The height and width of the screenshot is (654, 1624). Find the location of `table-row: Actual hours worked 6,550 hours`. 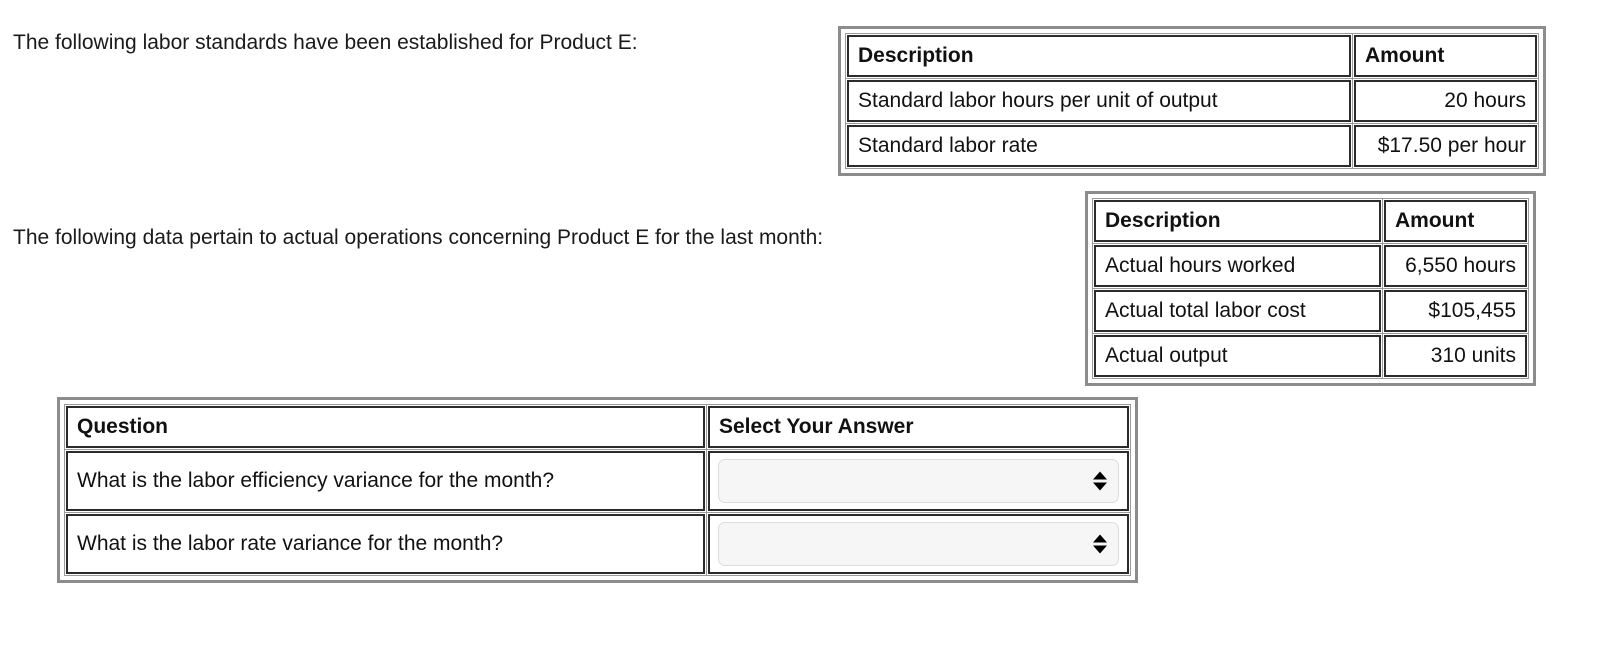

table-row: Actual hours worked 6,550 hours is located at coordinates (1310, 266).